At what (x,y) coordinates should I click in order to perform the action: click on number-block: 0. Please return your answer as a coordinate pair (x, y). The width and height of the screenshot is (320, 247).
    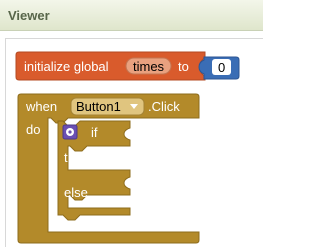
    Looking at the image, I should click on (219, 68).